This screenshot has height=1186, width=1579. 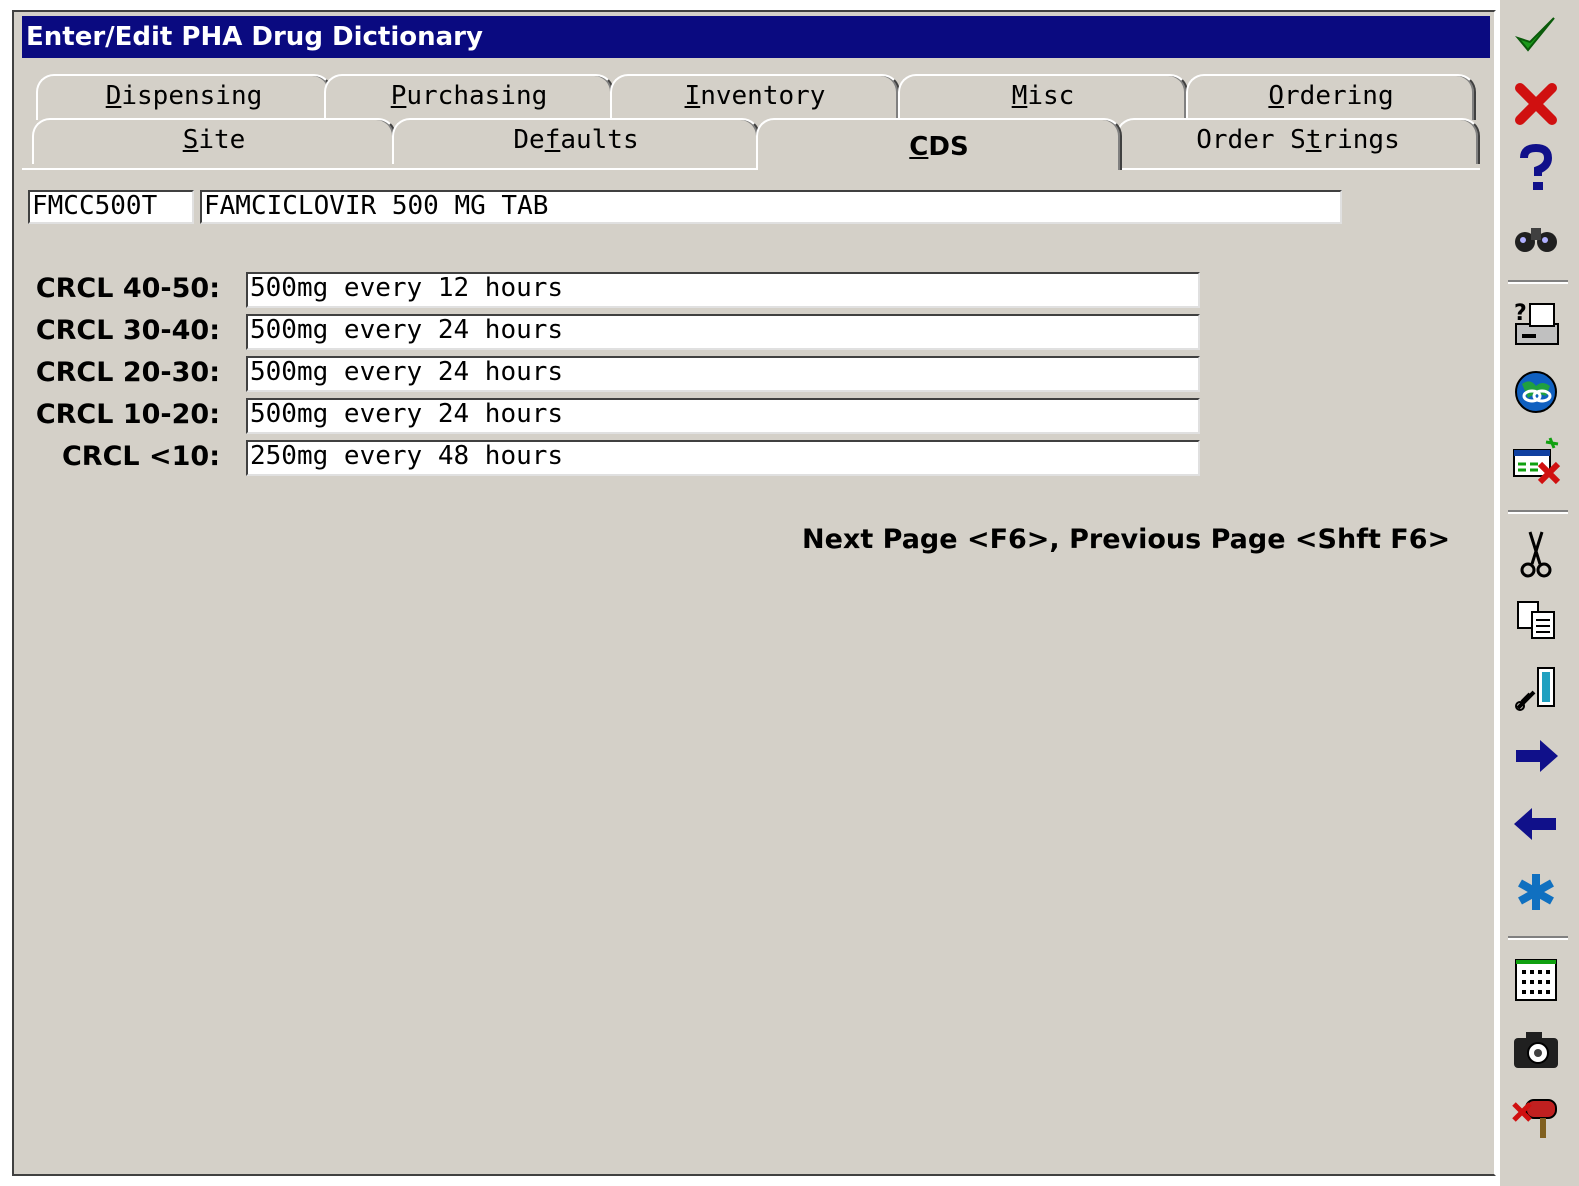 I want to click on tab-ordering: Ordering, so click(x=1331, y=97).